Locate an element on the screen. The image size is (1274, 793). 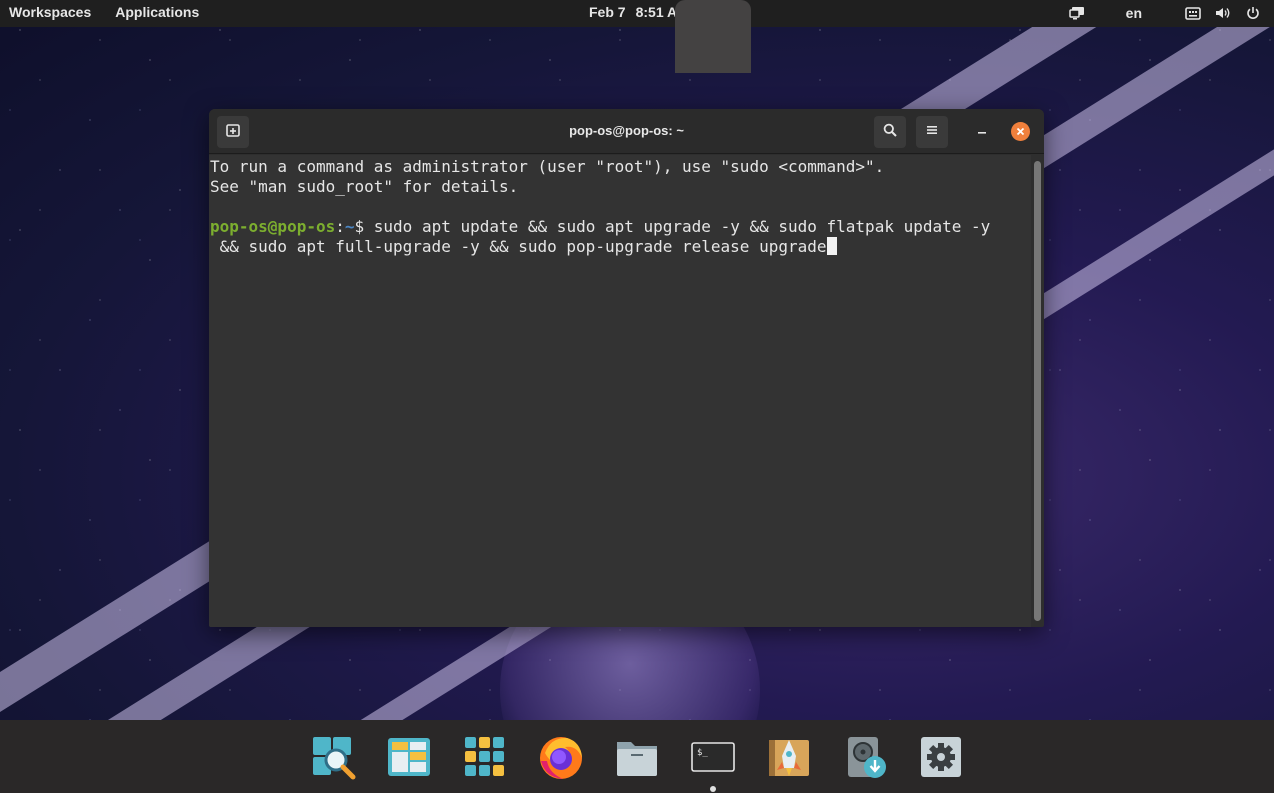
close-button is located at coordinates (1020, 131).